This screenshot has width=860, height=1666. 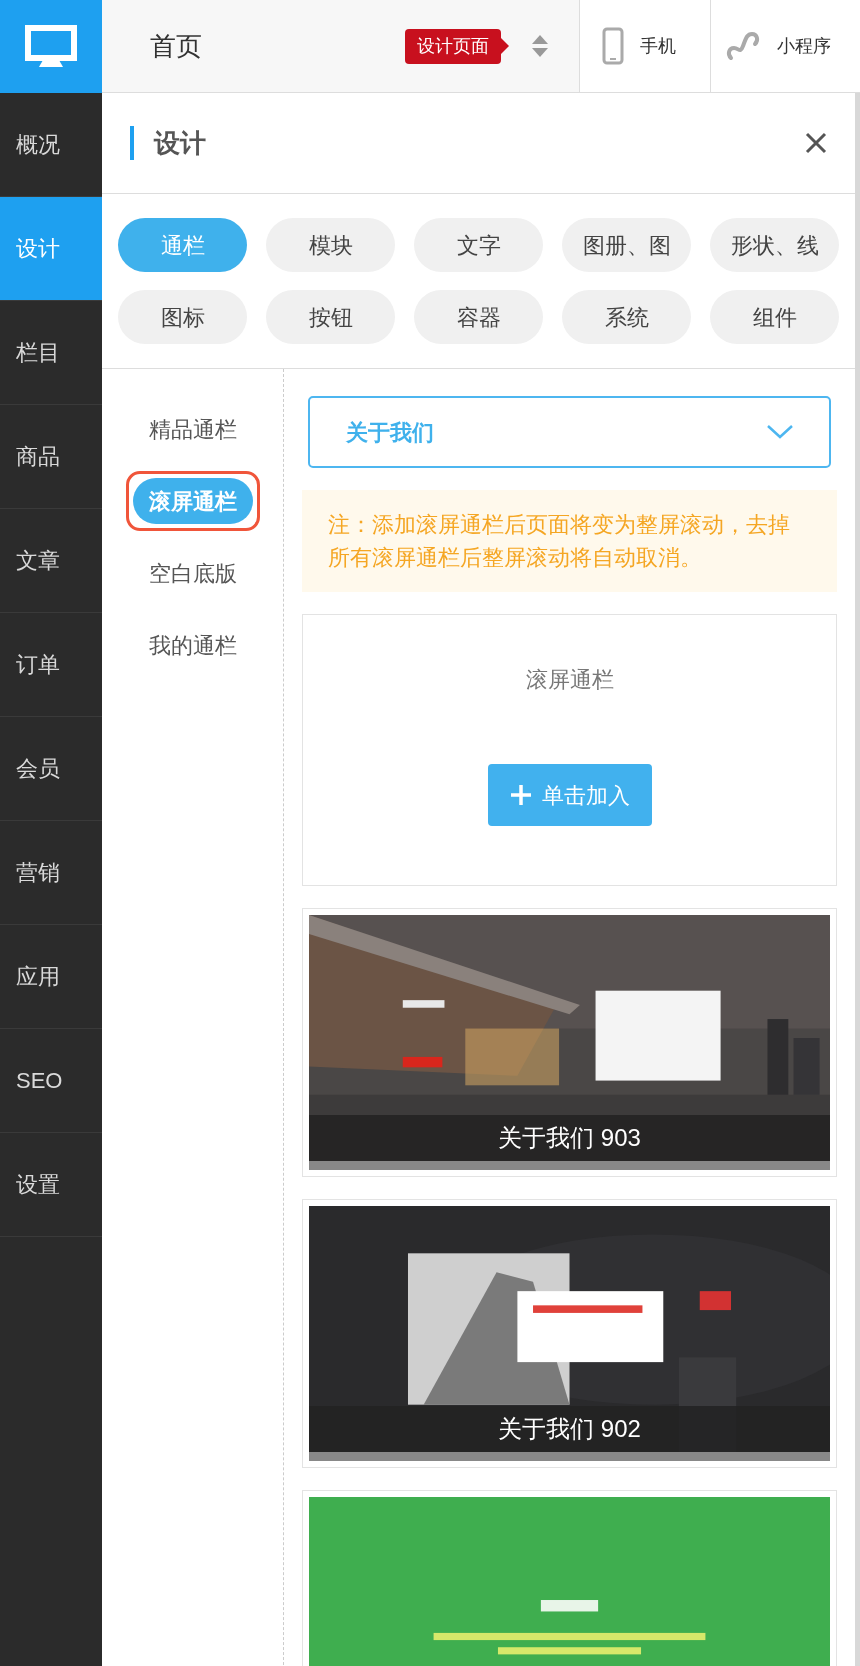 I want to click on phone-icon, so click(x=613, y=46).